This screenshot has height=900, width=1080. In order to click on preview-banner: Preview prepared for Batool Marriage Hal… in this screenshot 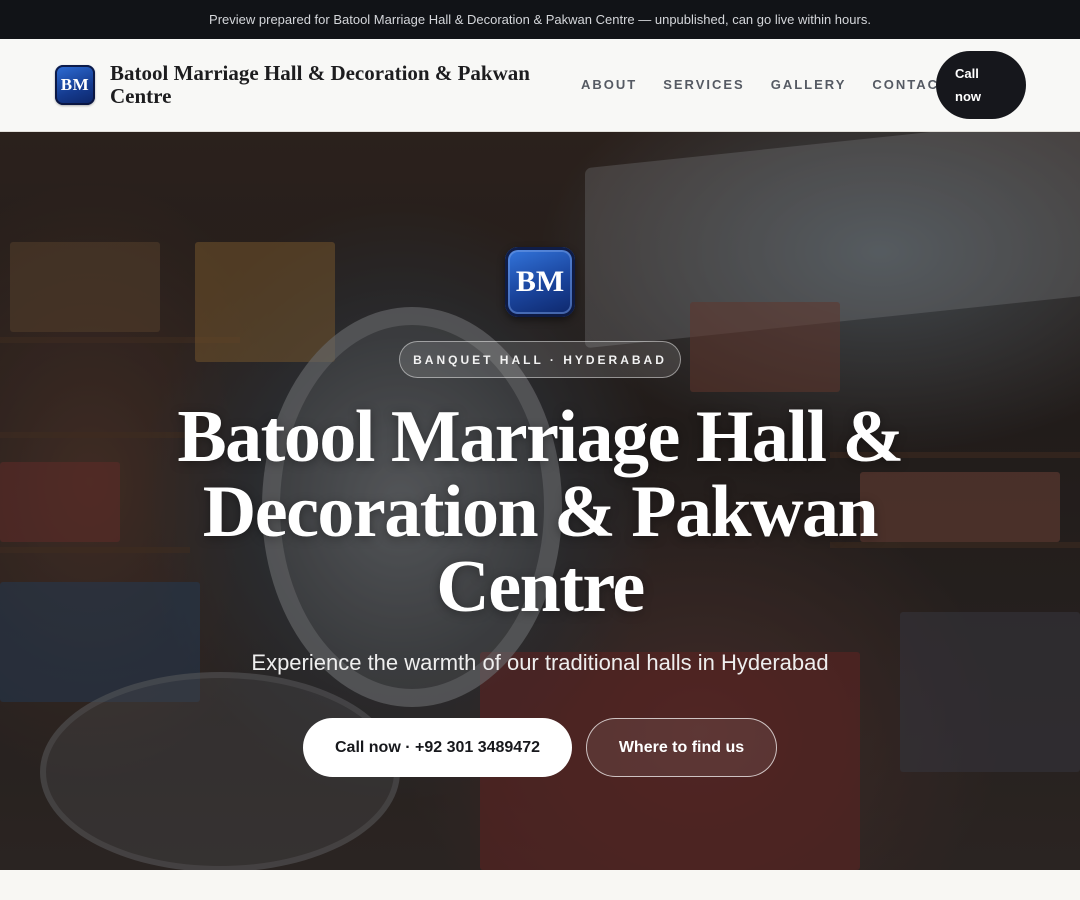, I will do `click(540, 19)`.